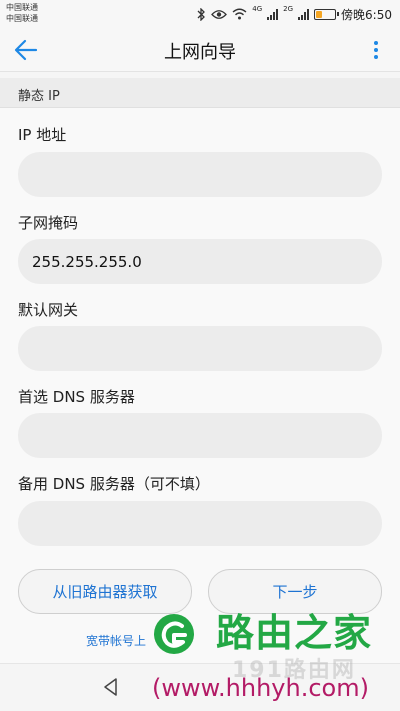 This screenshot has width=400, height=711. I want to click on watermark-url: (www.hhhyh.com), so click(260, 688).